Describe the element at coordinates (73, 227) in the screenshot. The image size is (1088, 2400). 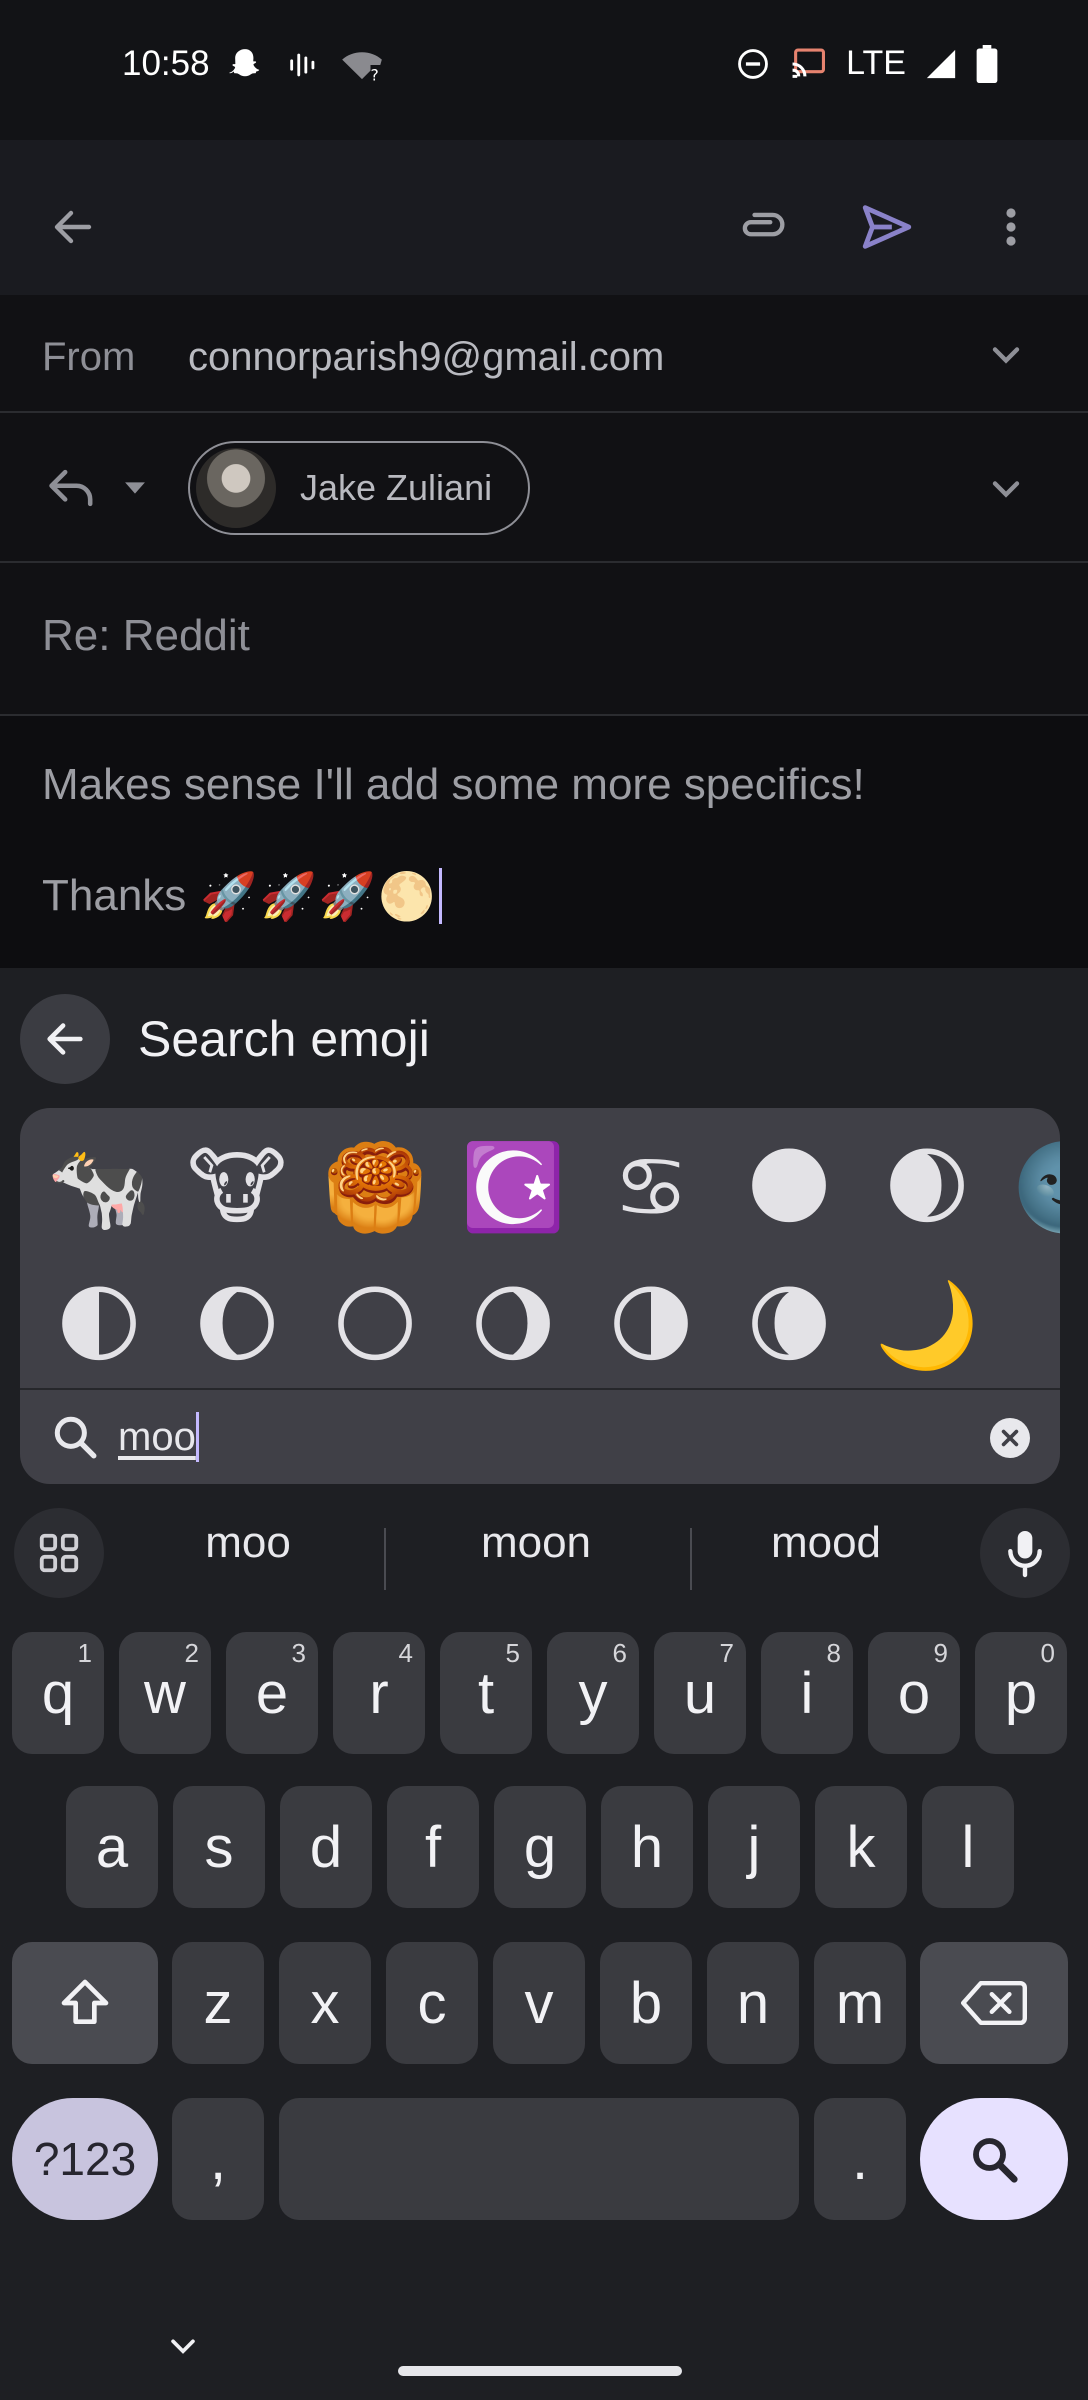
I see `back-button` at that location.